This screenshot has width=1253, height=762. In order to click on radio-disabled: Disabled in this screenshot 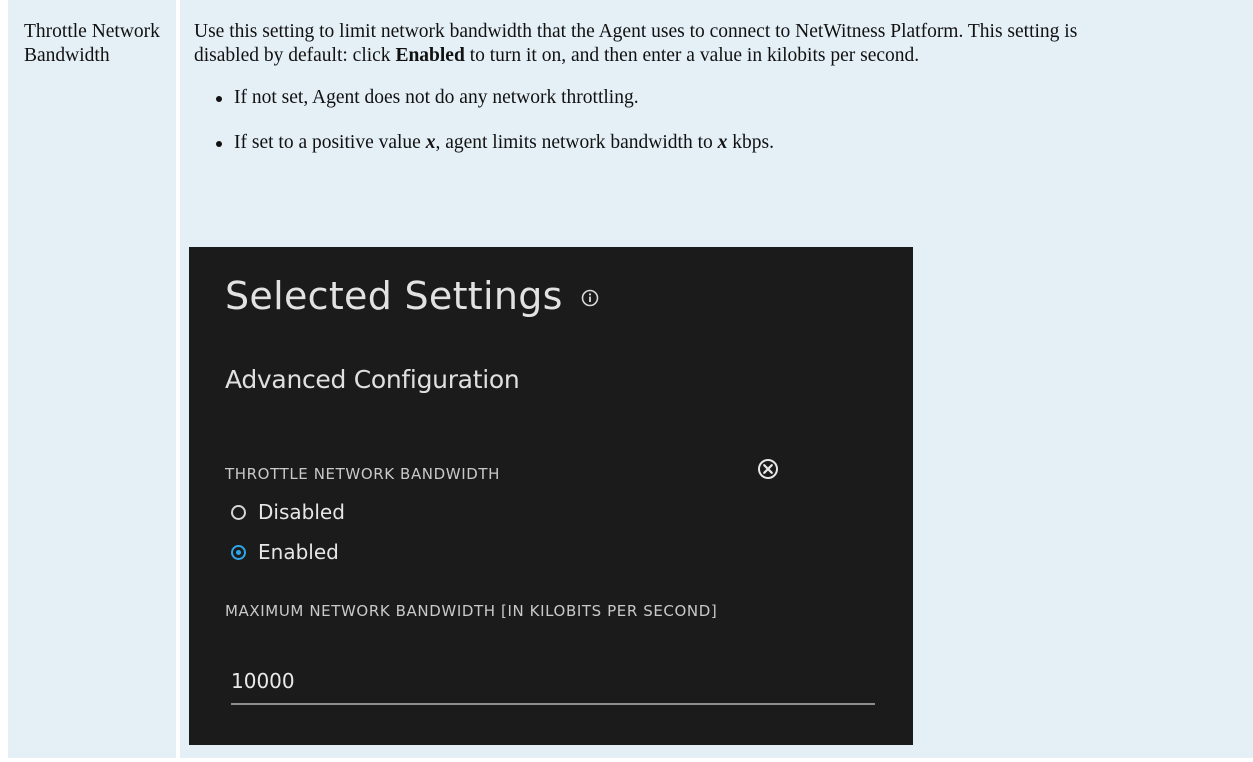, I will do `click(288, 512)`.